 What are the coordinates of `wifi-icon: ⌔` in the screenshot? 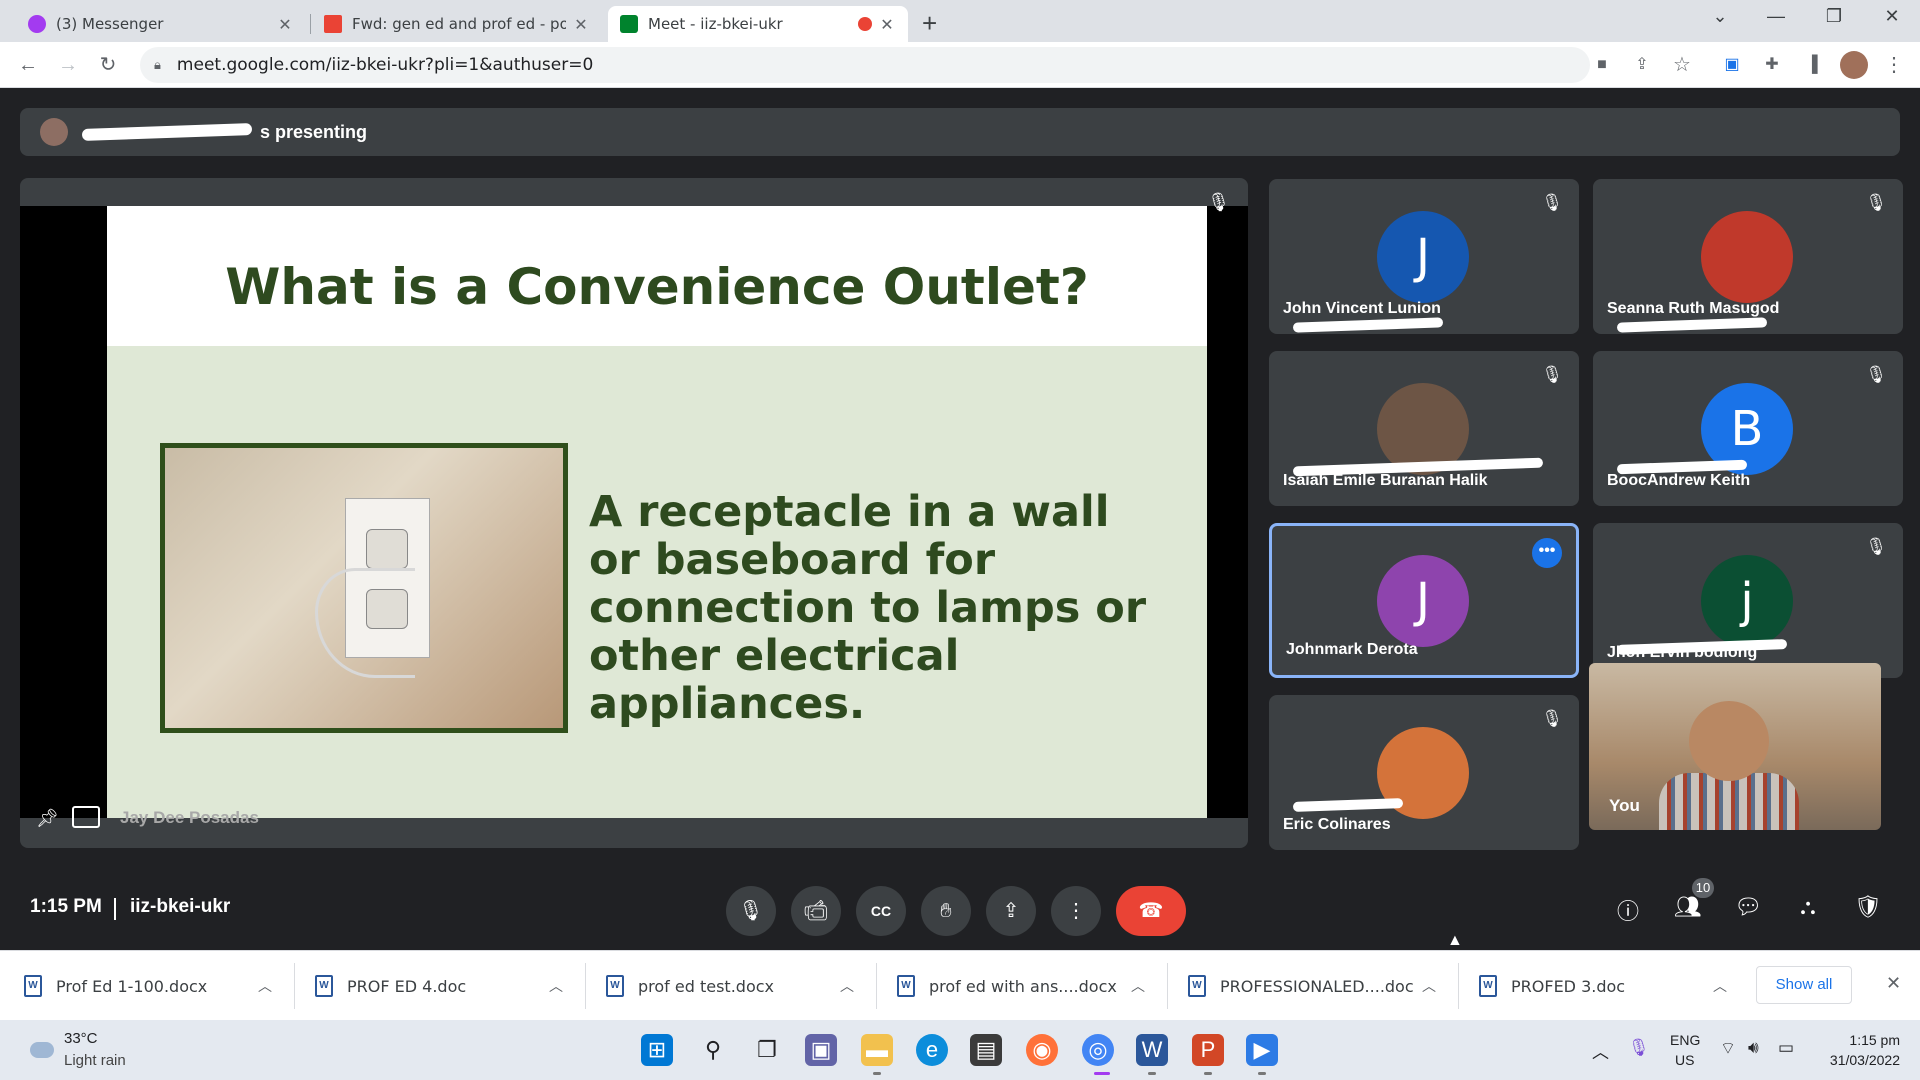 It's located at (1728, 1048).